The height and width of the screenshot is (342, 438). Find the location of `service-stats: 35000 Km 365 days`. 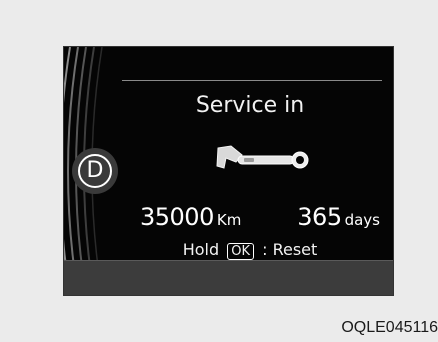

service-stats: 35000 Km 365 days is located at coordinates (260, 220).